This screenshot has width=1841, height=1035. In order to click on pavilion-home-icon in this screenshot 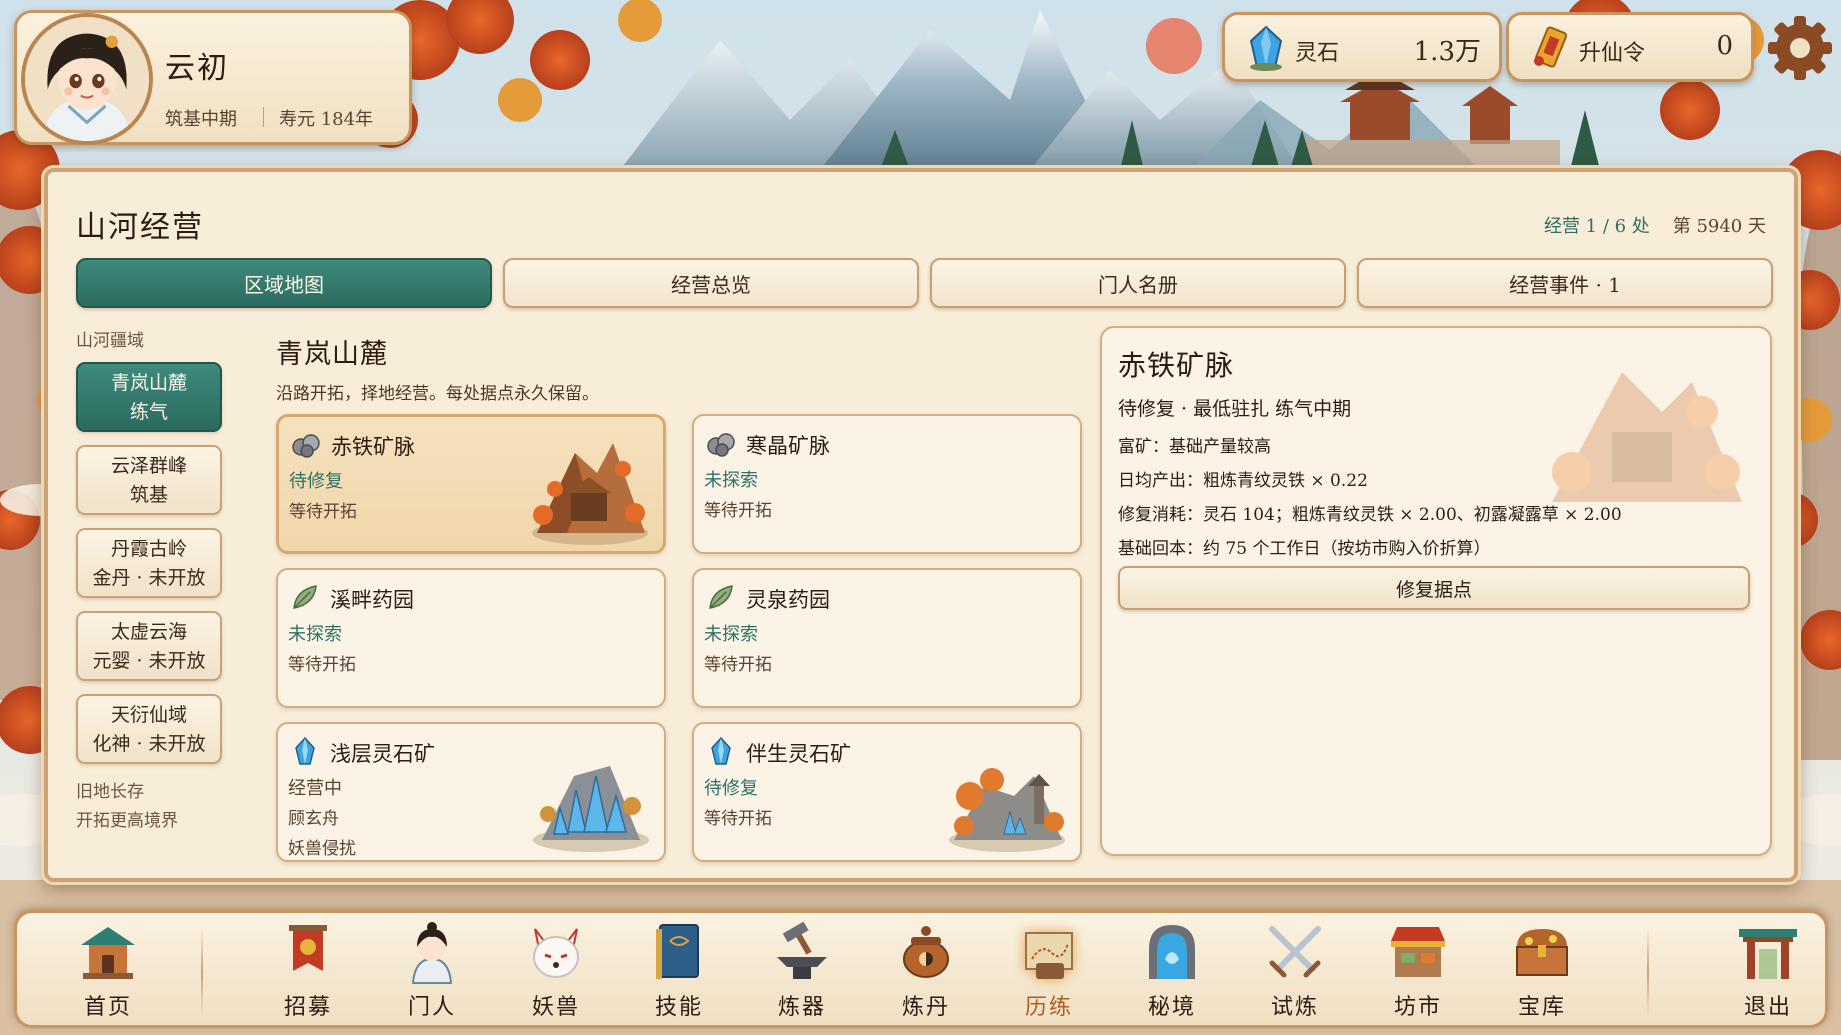, I will do `click(108, 953)`.